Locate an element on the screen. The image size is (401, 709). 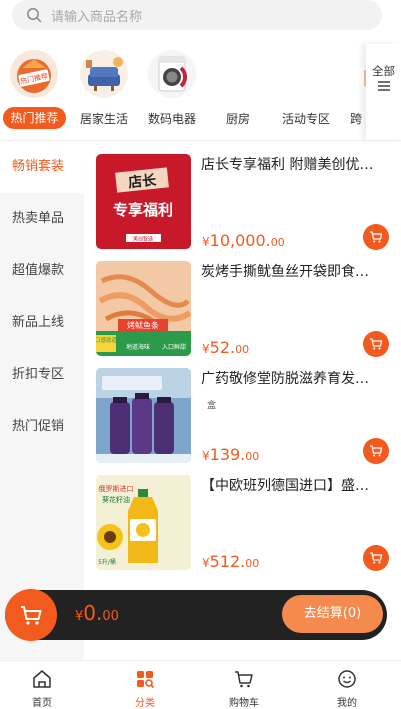
tab-cart: 购物车 is located at coordinates (244, 685).